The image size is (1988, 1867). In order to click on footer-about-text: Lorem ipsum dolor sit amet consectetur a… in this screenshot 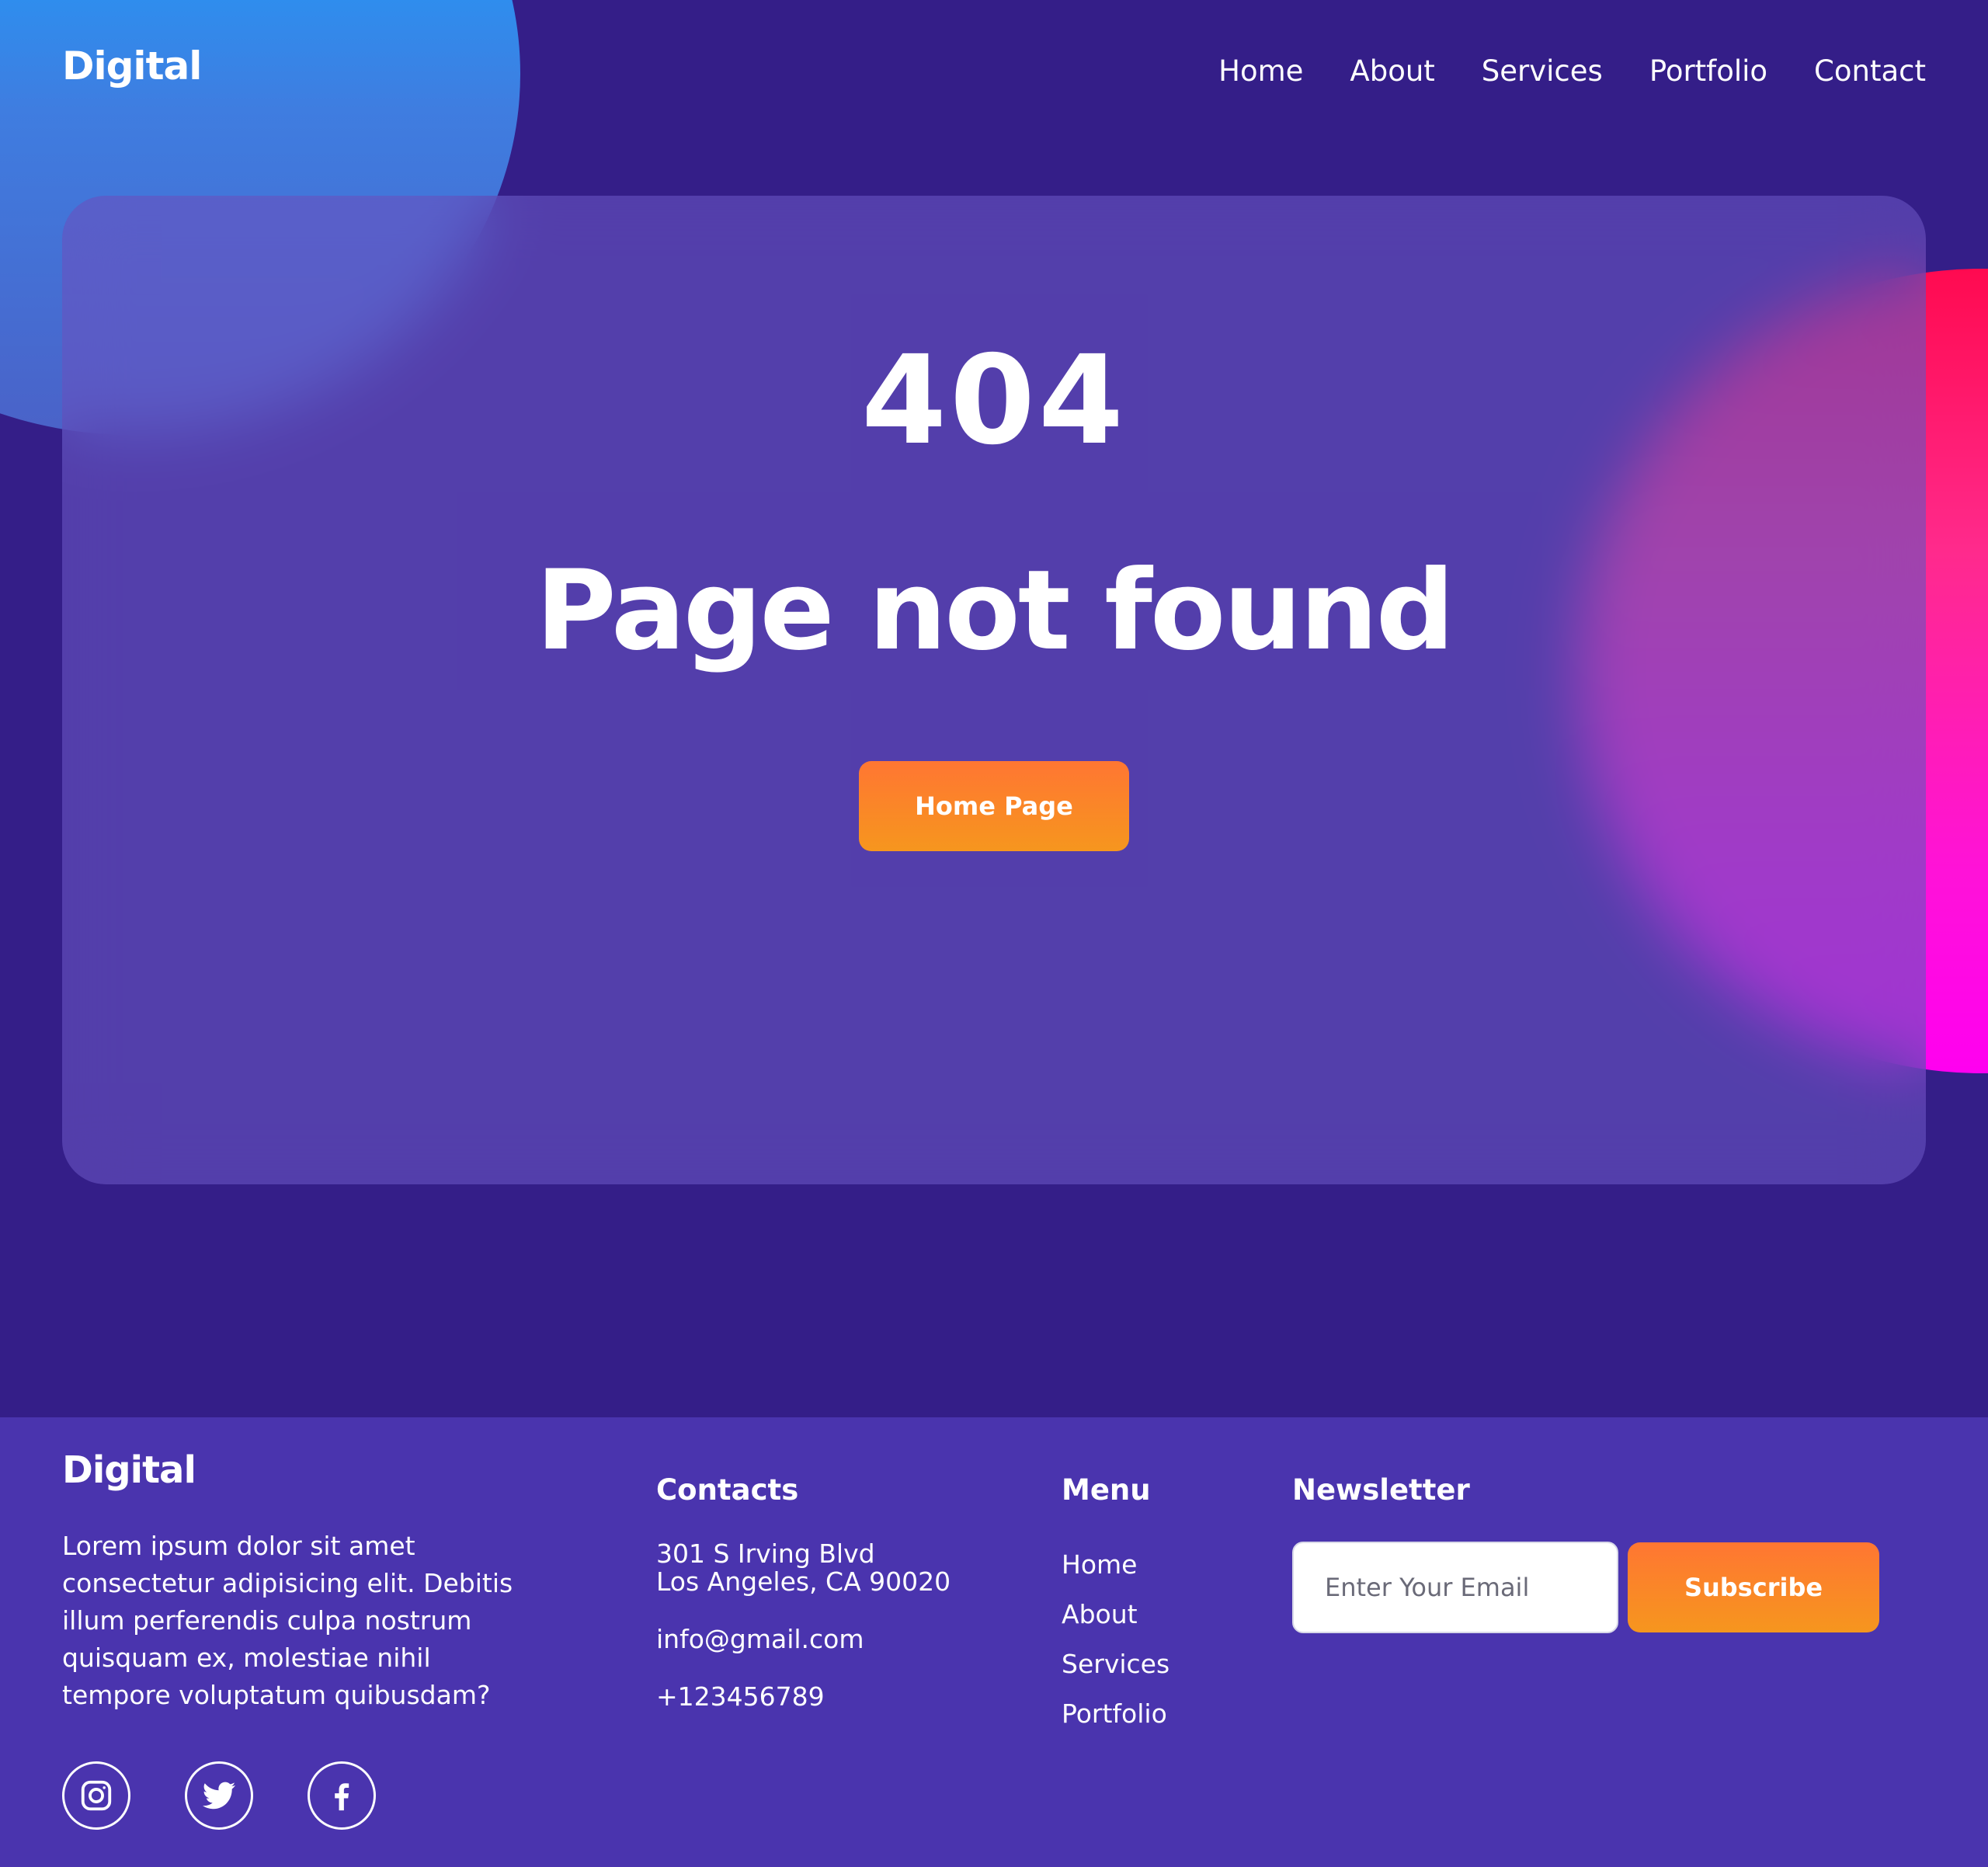, I will do `click(287, 1621)`.